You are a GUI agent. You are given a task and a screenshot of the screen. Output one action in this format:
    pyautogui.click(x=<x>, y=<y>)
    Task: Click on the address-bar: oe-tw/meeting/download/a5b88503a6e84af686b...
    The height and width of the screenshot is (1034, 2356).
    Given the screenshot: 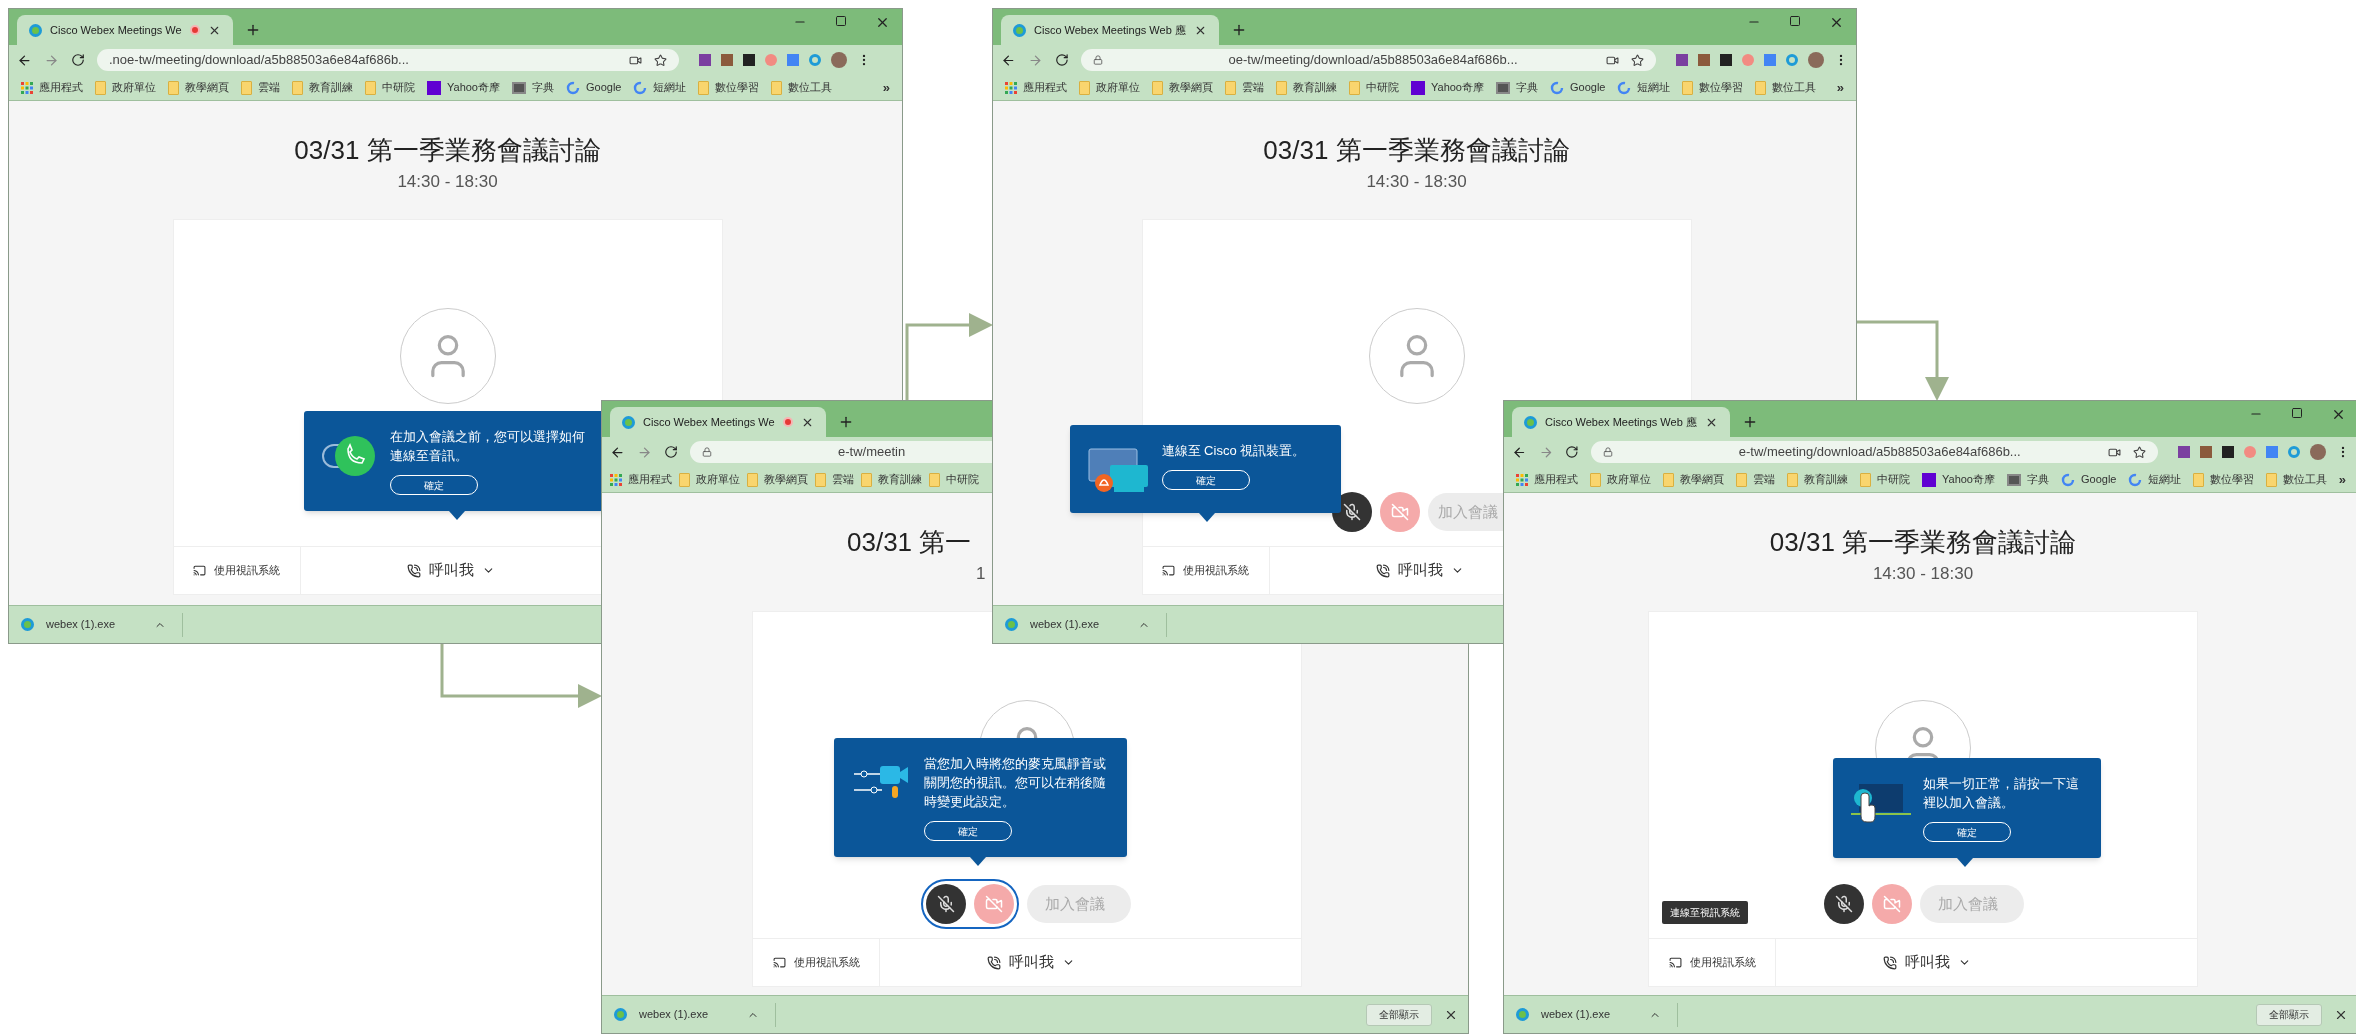 What is the action you would take?
    pyautogui.click(x=1368, y=60)
    